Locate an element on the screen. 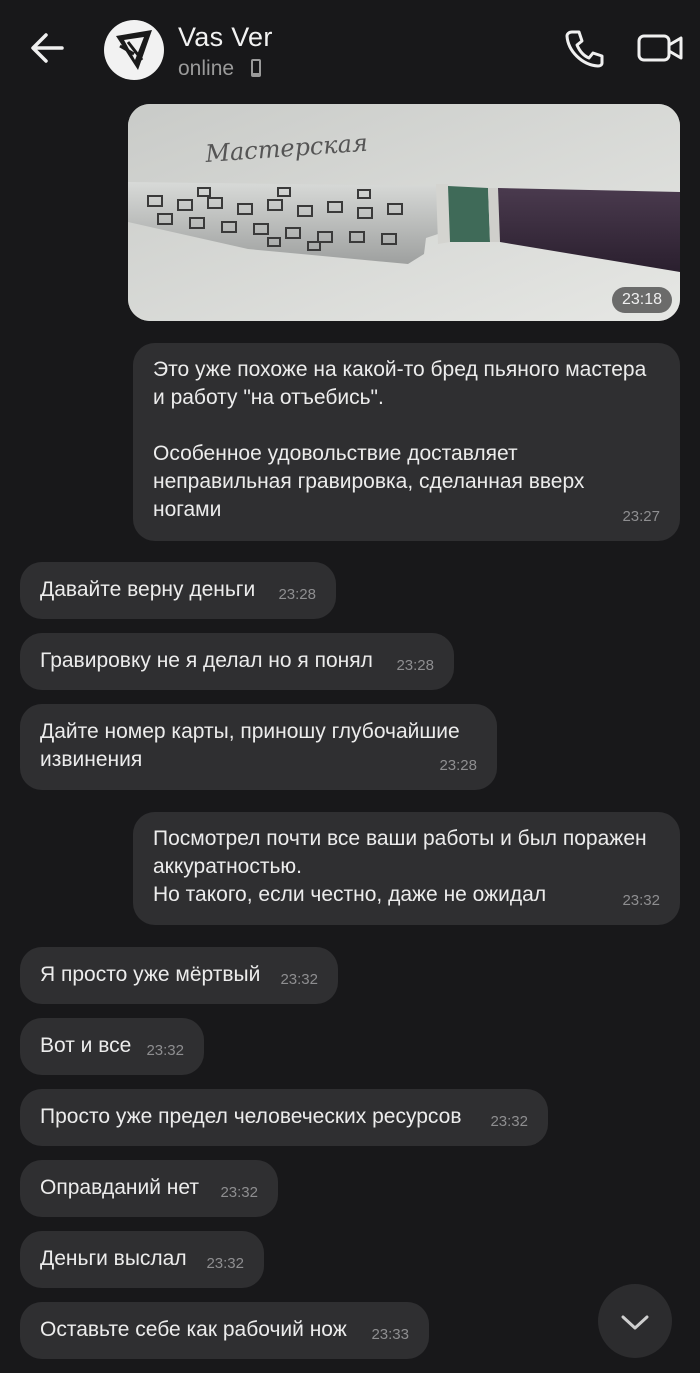 This screenshot has width=700, height=1373. photo-message: Мастерская 23:18 is located at coordinates (404, 212).